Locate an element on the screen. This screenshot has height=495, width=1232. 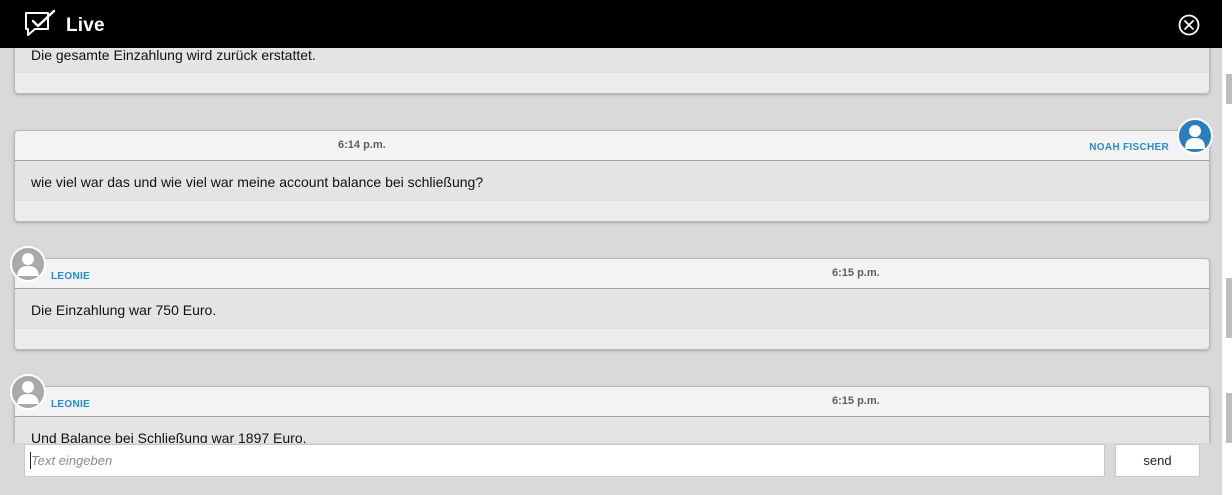
message-input is located at coordinates (564, 460).